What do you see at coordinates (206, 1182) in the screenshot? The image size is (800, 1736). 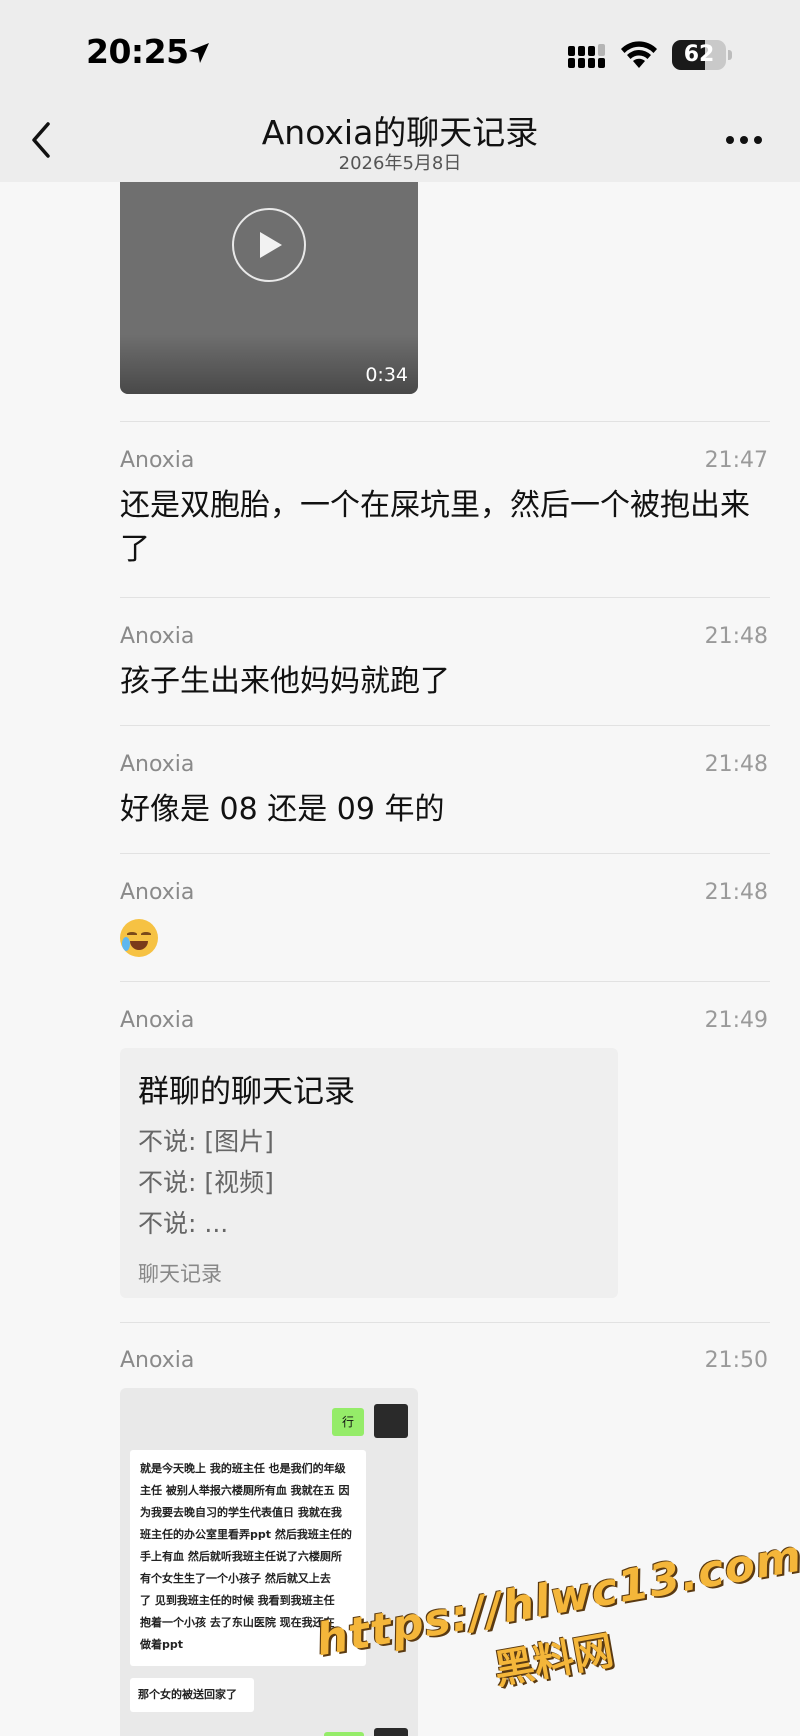 I see `chat-record-line: 不说: [视频]` at bounding box center [206, 1182].